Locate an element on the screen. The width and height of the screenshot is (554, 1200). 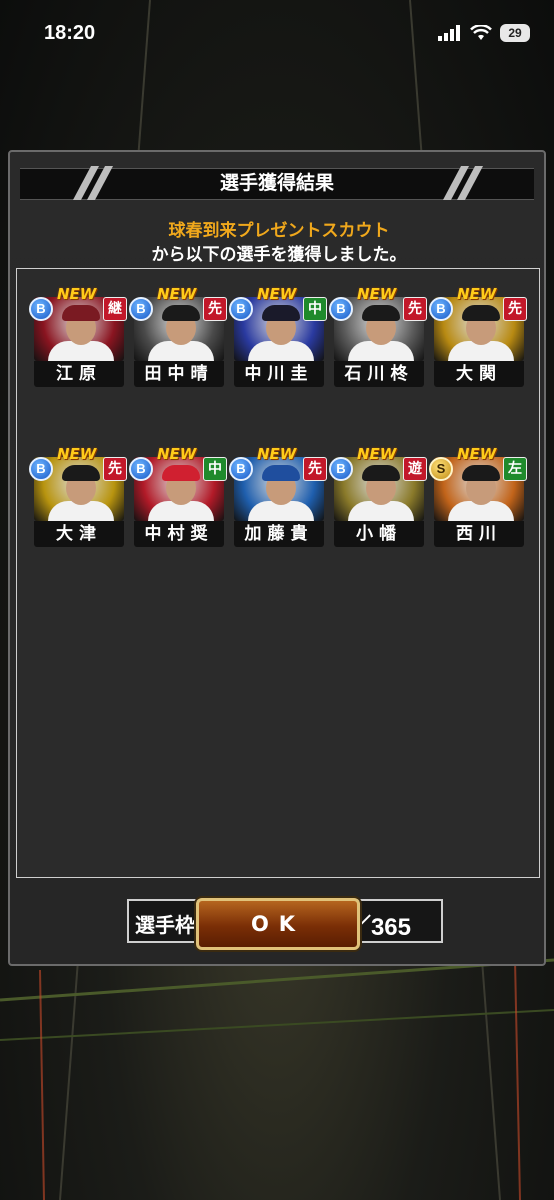
status-time: 18:20 is located at coordinates (70, 33).